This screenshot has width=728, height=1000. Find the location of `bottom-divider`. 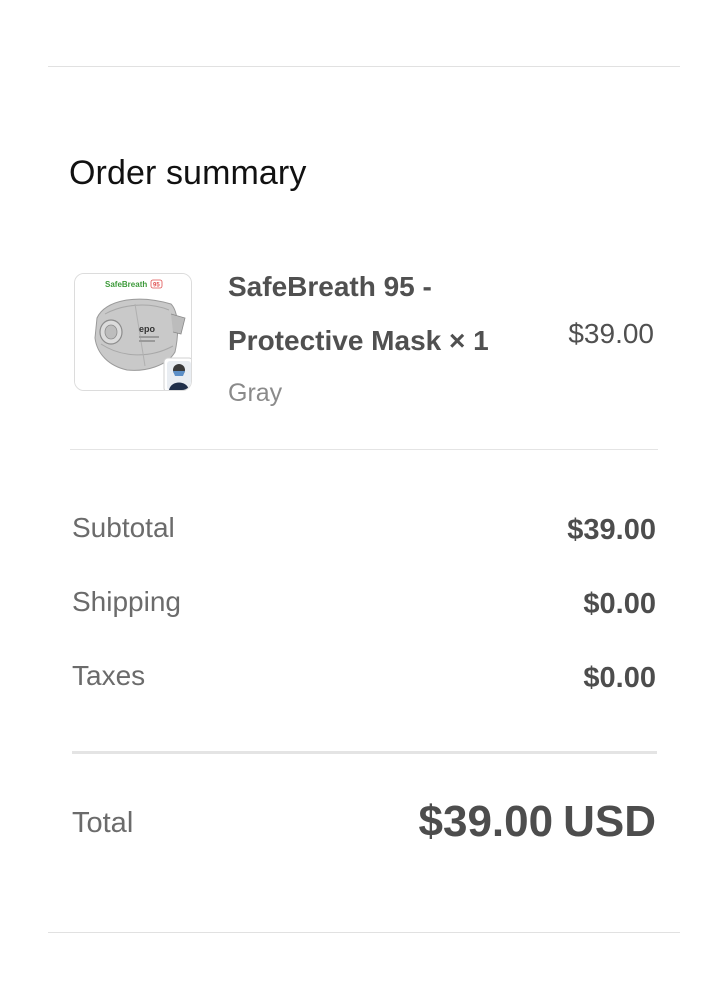

bottom-divider is located at coordinates (364, 932).